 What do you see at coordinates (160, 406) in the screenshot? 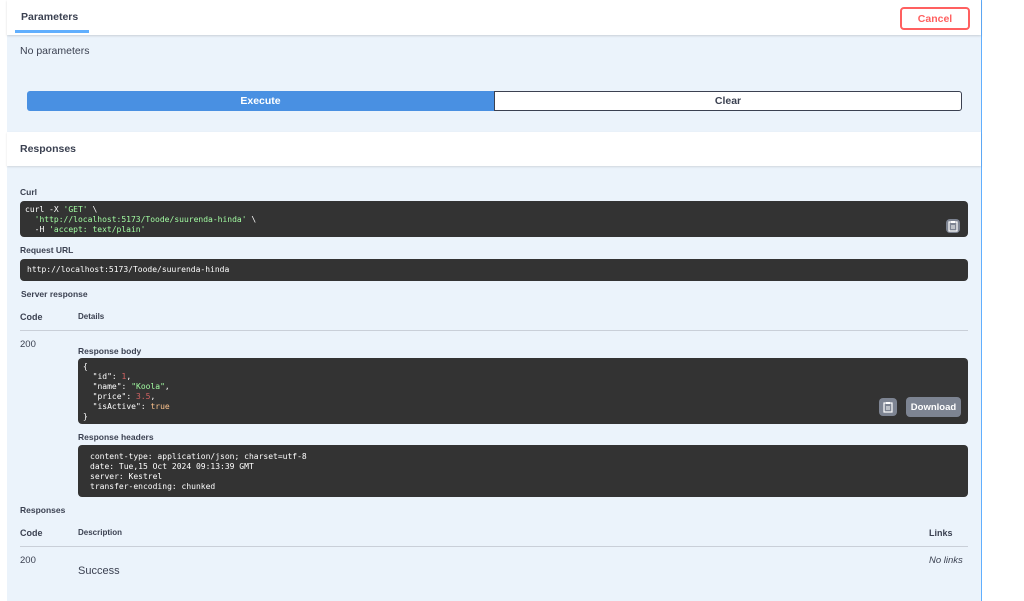
I see `json-value: true` at bounding box center [160, 406].